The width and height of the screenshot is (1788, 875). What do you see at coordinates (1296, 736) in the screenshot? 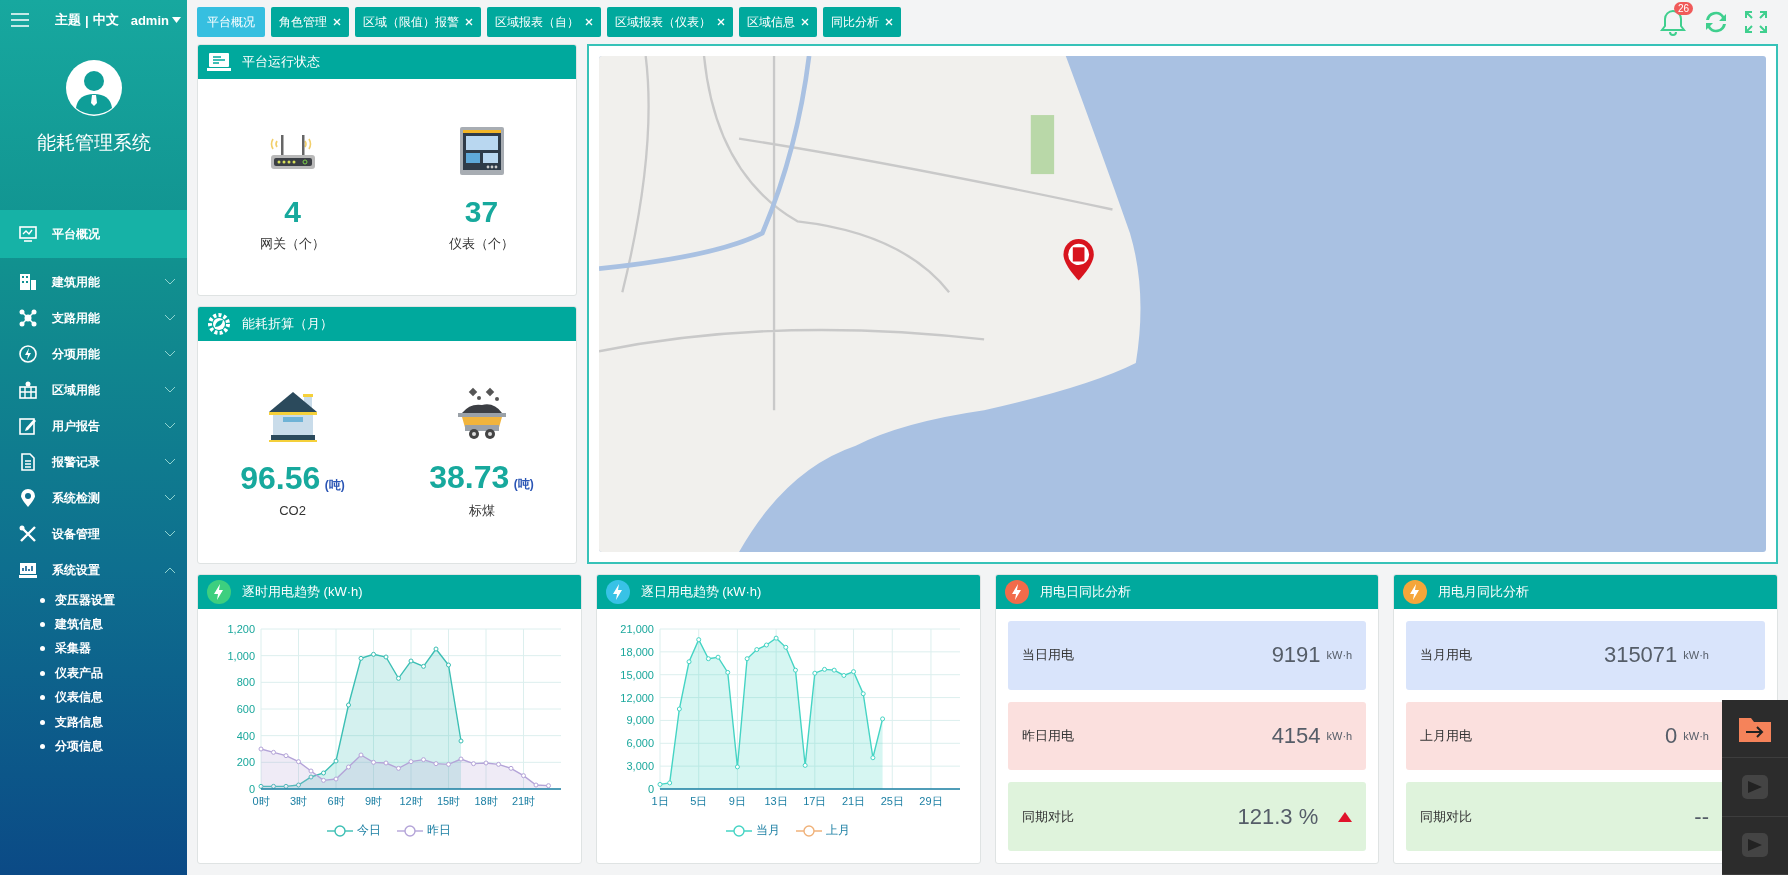
I see `stat-value: 4154` at bounding box center [1296, 736].